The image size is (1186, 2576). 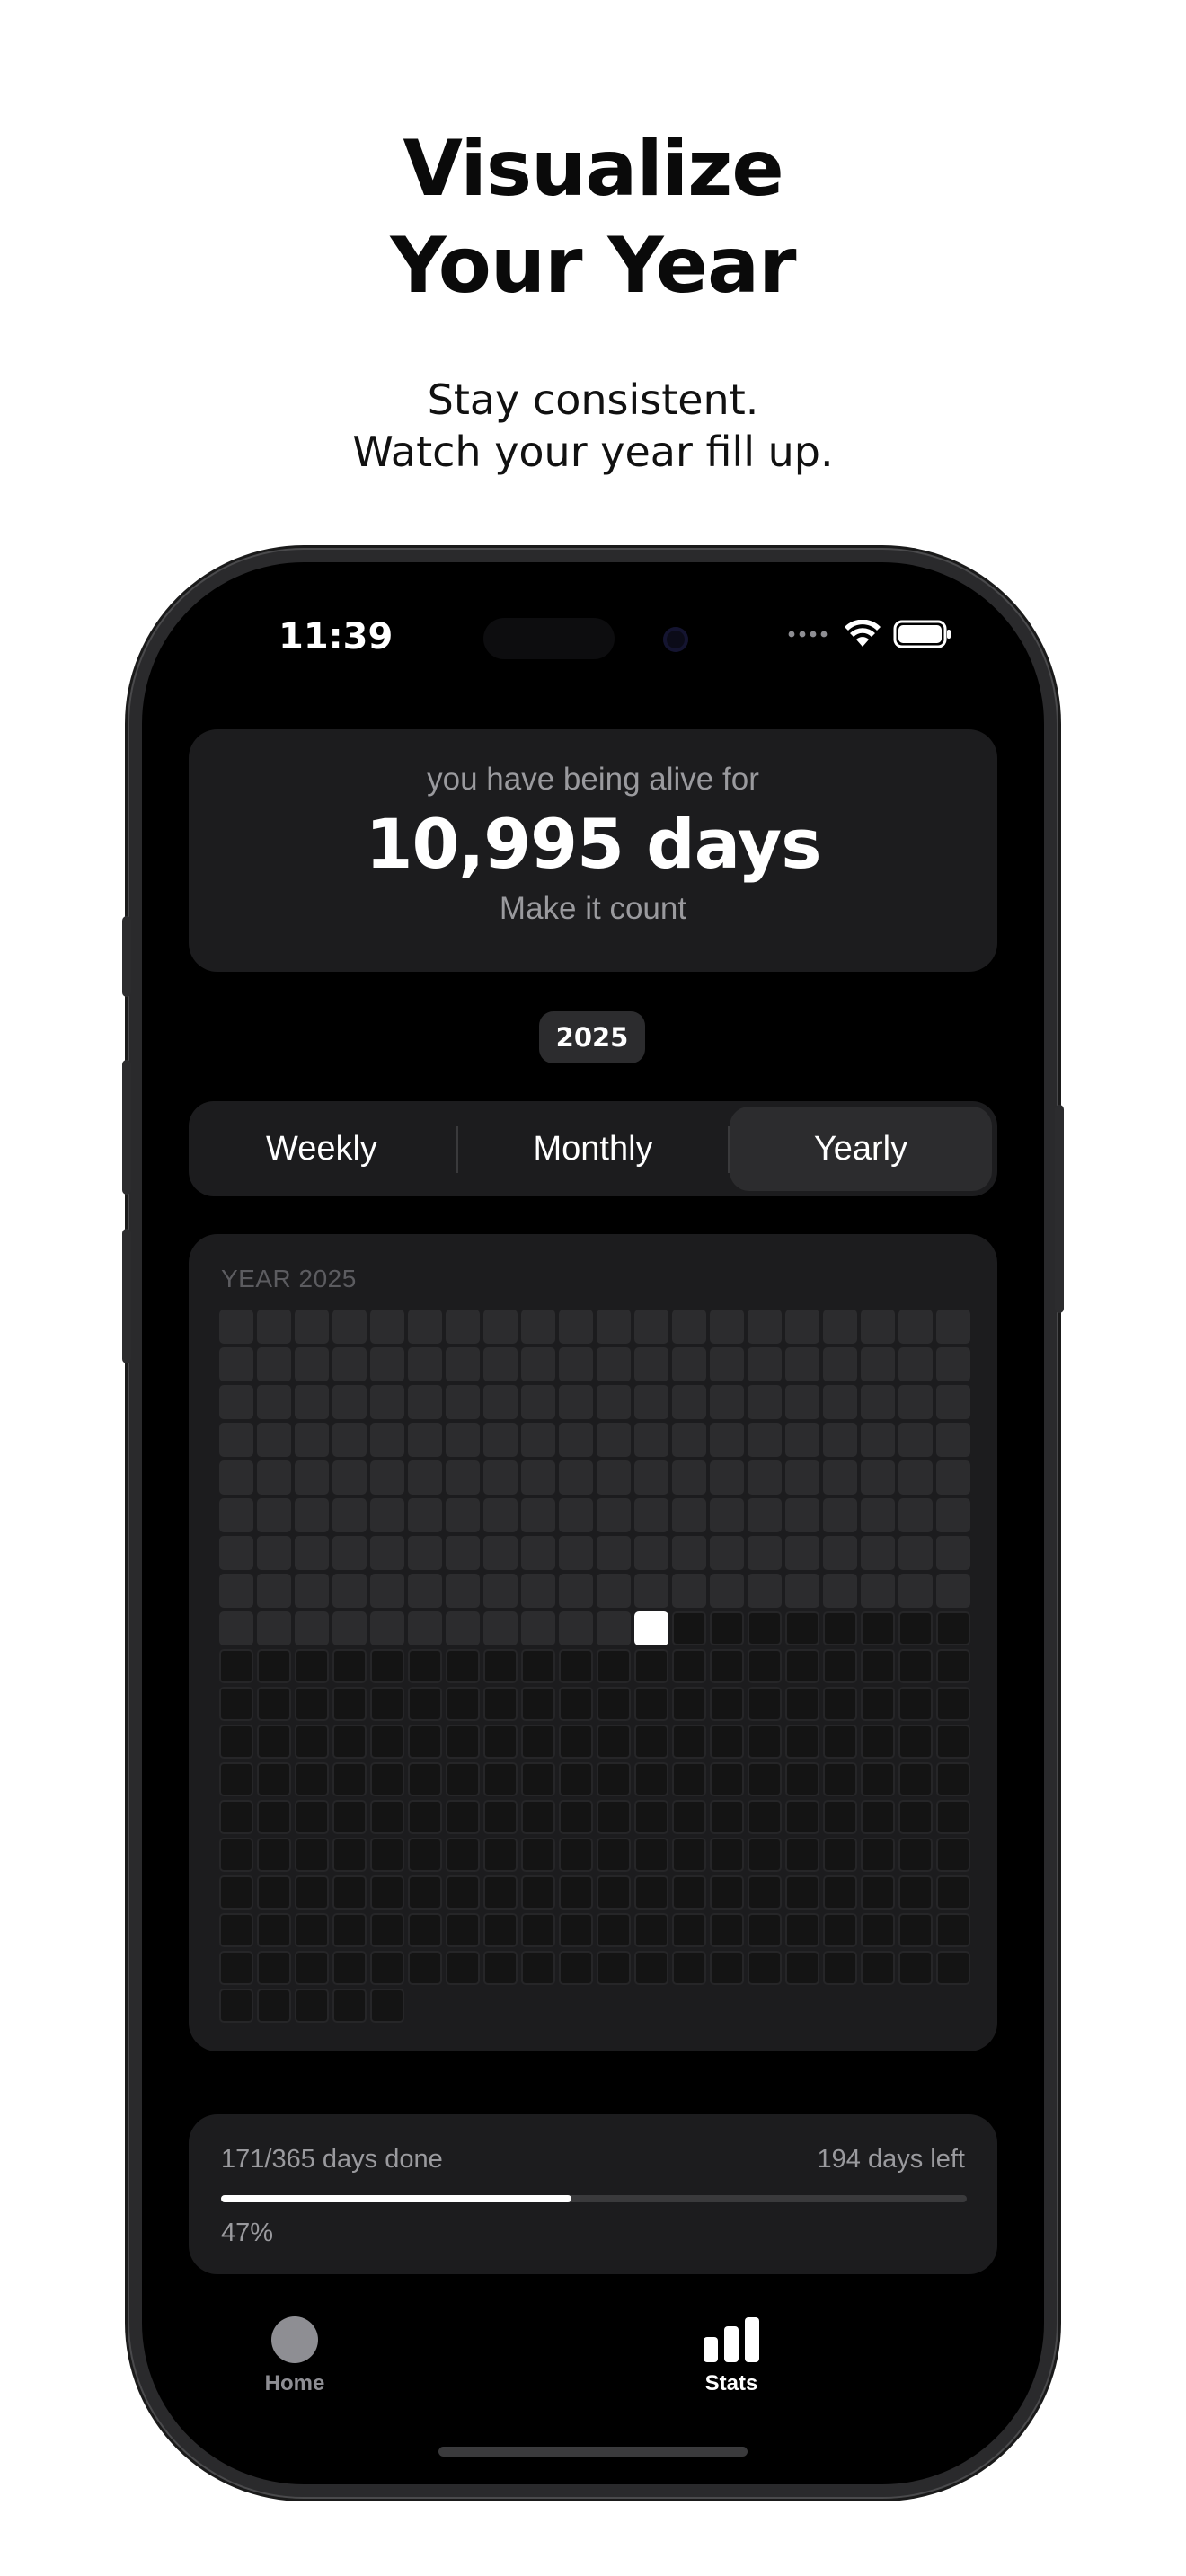 I want to click on segment-yearly: Yearly, so click(x=861, y=1149).